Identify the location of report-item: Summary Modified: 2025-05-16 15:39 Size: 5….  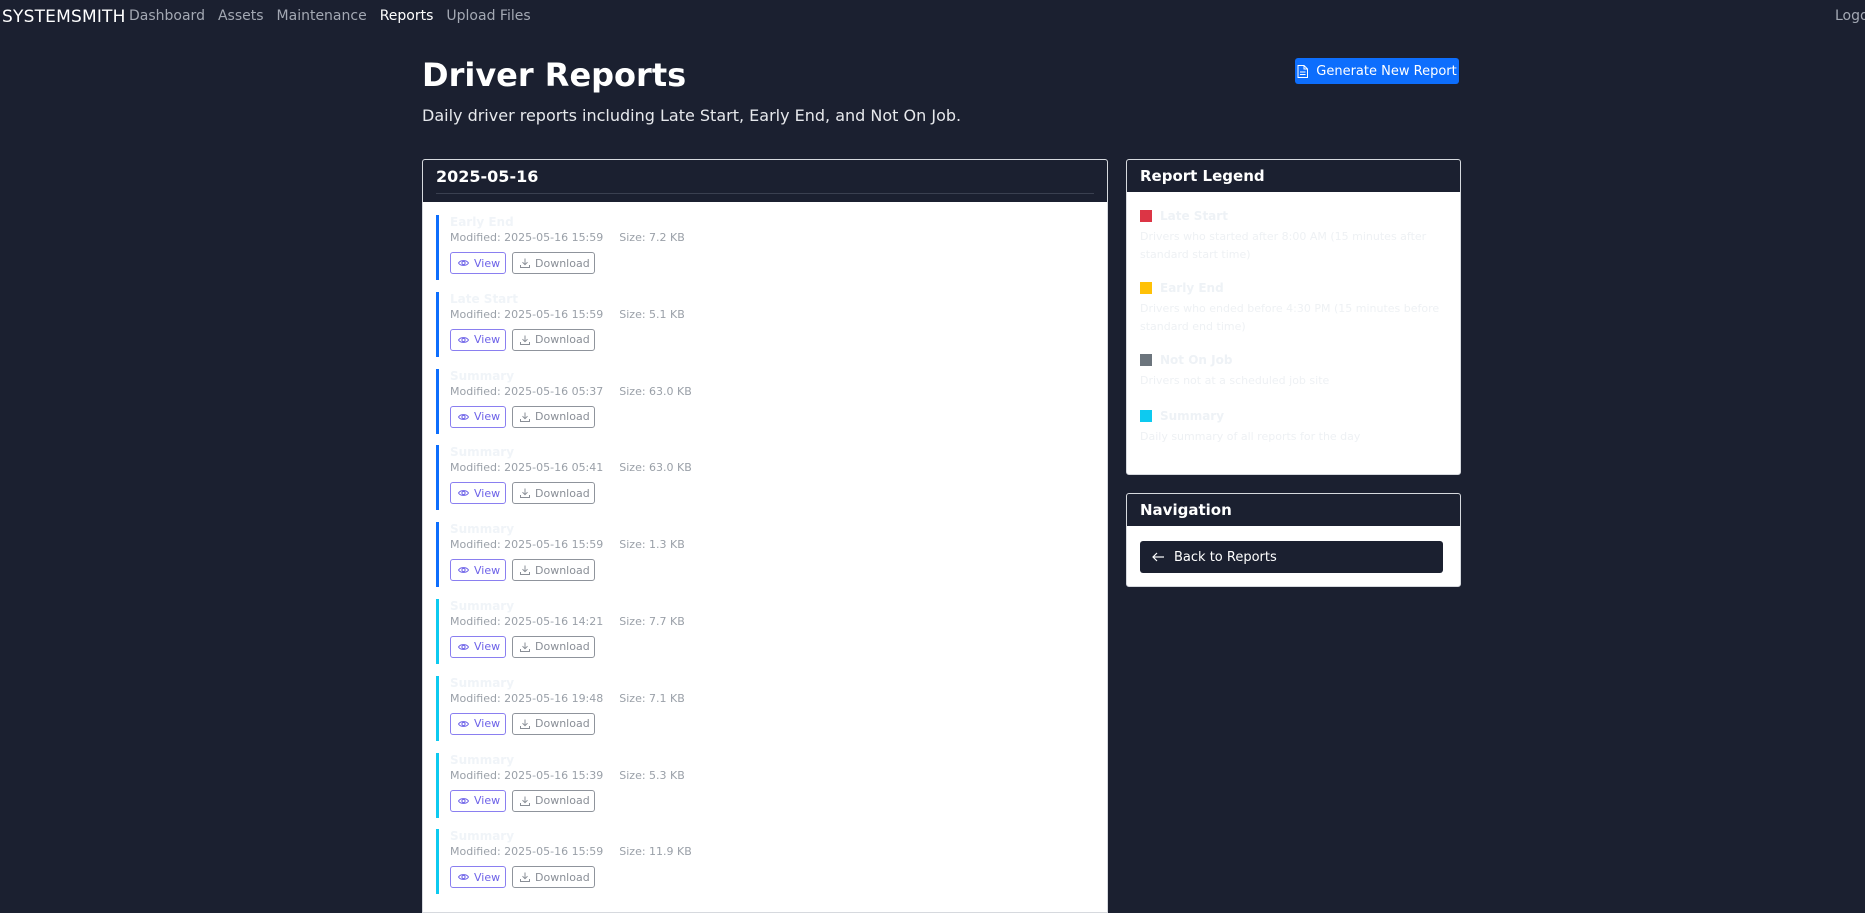
(766, 785).